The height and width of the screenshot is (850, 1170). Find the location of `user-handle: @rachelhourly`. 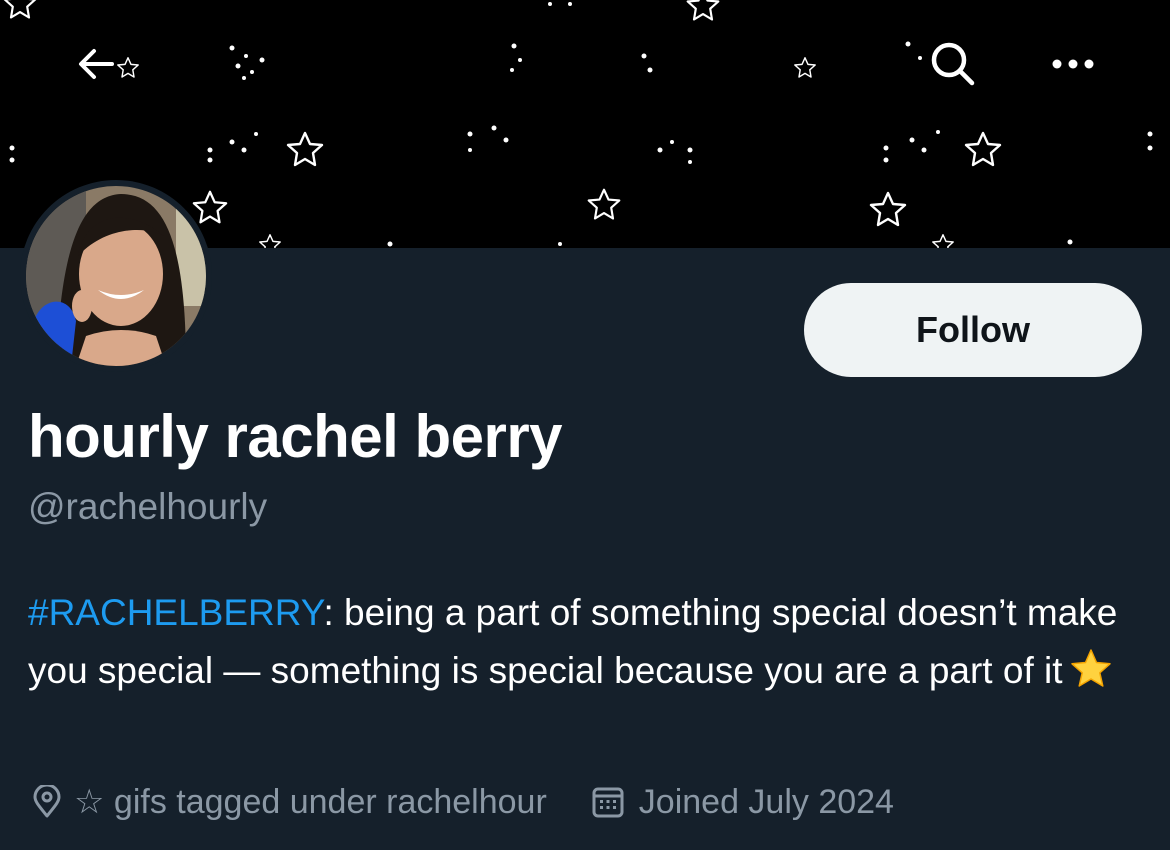

user-handle: @rachelhourly is located at coordinates (148, 506).